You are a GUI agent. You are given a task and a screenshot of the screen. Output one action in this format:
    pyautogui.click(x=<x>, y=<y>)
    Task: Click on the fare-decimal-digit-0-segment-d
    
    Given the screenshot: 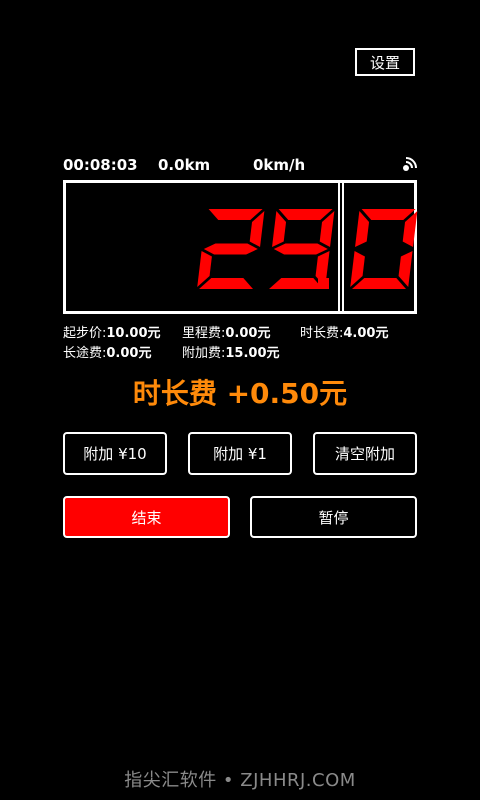 What is the action you would take?
    pyautogui.click(x=379, y=283)
    